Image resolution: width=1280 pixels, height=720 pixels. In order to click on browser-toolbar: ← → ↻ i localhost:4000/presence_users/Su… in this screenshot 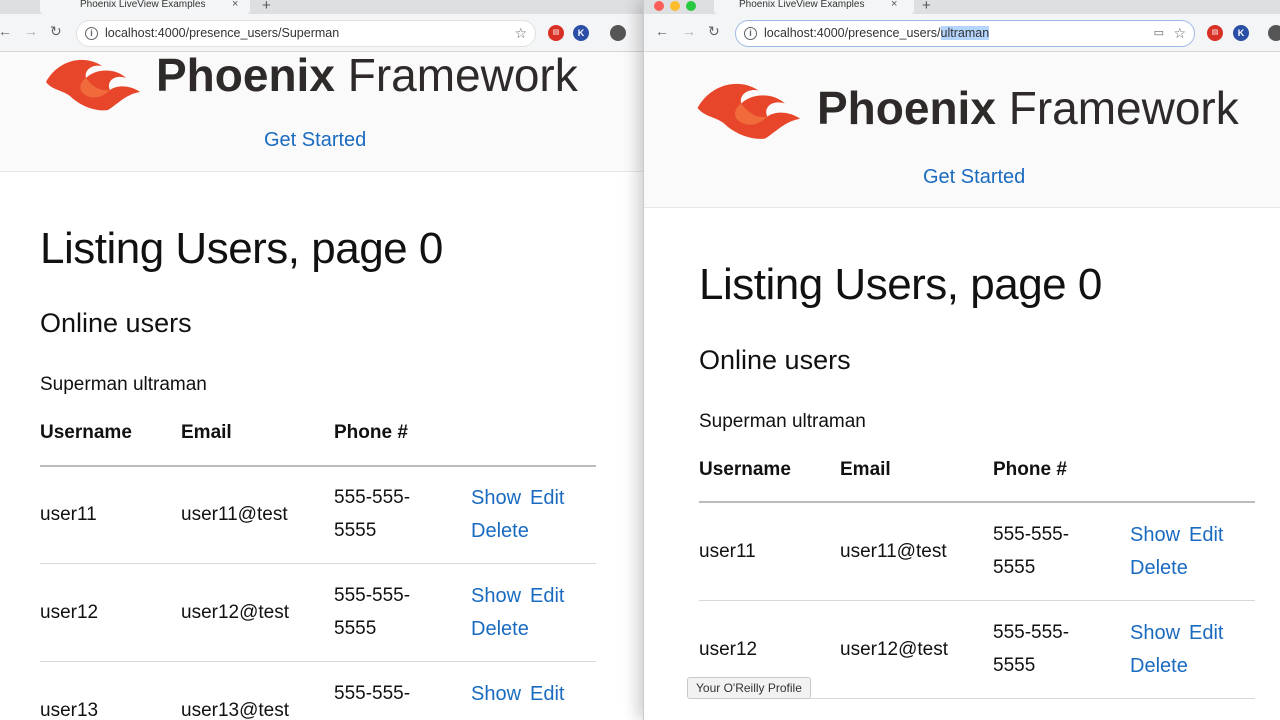, I will do `click(321, 33)`.